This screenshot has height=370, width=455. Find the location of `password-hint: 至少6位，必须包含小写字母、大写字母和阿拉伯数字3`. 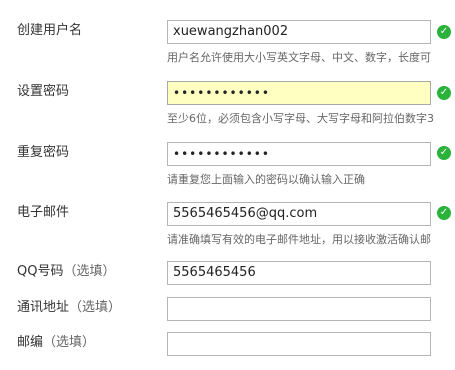

password-hint: 至少6位，必须包含小写字母、大写字母和阿拉伯数字3 is located at coordinates (300, 118).